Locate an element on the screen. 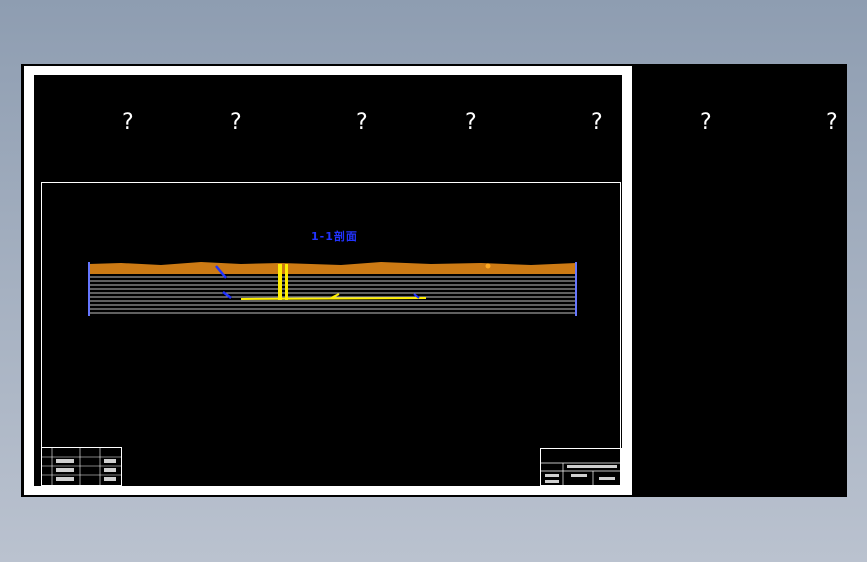 This screenshot has width=867, height=562. legend-table is located at coordinates (81, 466).